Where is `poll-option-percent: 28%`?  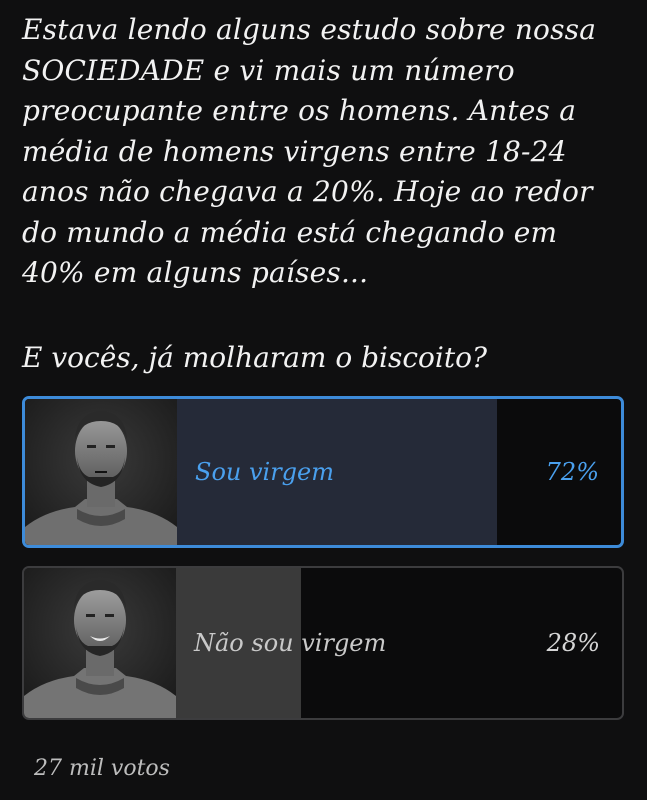
poll-option-percent: 28% is located at coordinates (573, 643).